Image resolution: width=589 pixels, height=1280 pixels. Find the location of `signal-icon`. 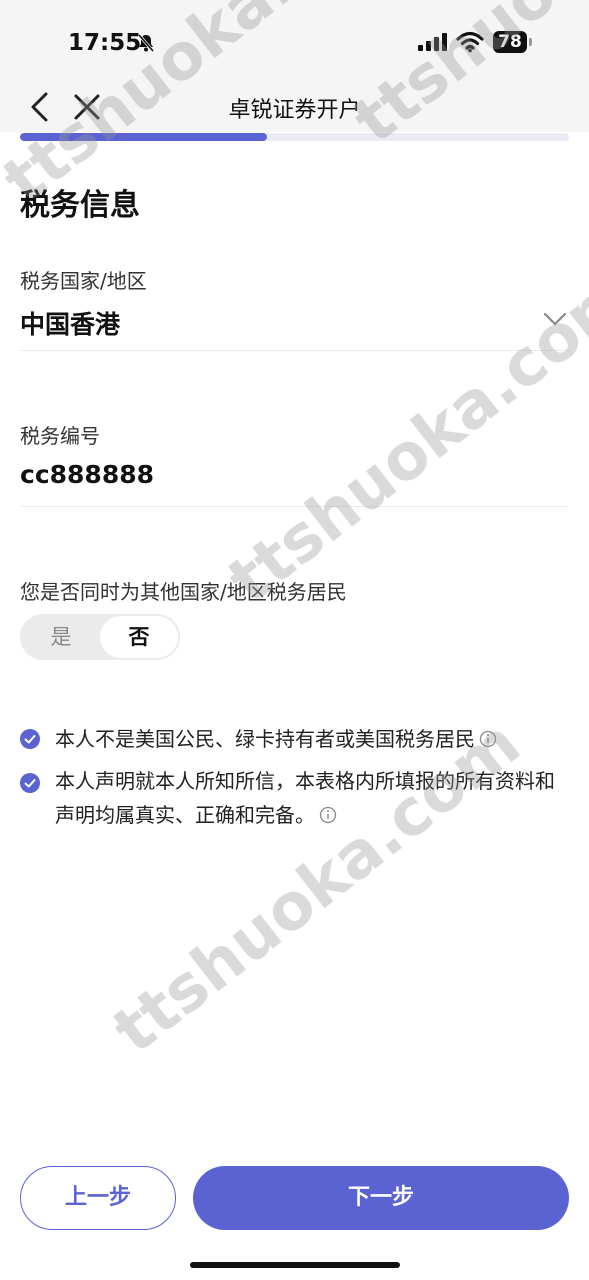

signal-icon is located at coordinates (432, 42).